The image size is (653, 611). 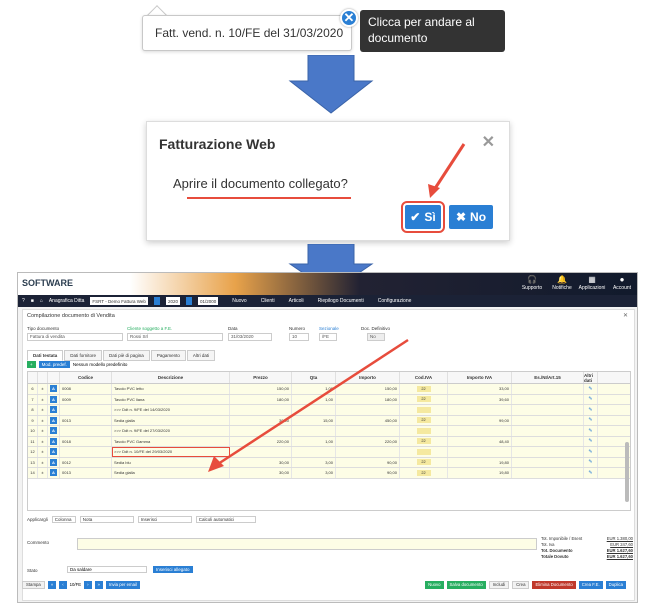 I want to click on menu-clients: Clienti, so click(x=268, y=301).